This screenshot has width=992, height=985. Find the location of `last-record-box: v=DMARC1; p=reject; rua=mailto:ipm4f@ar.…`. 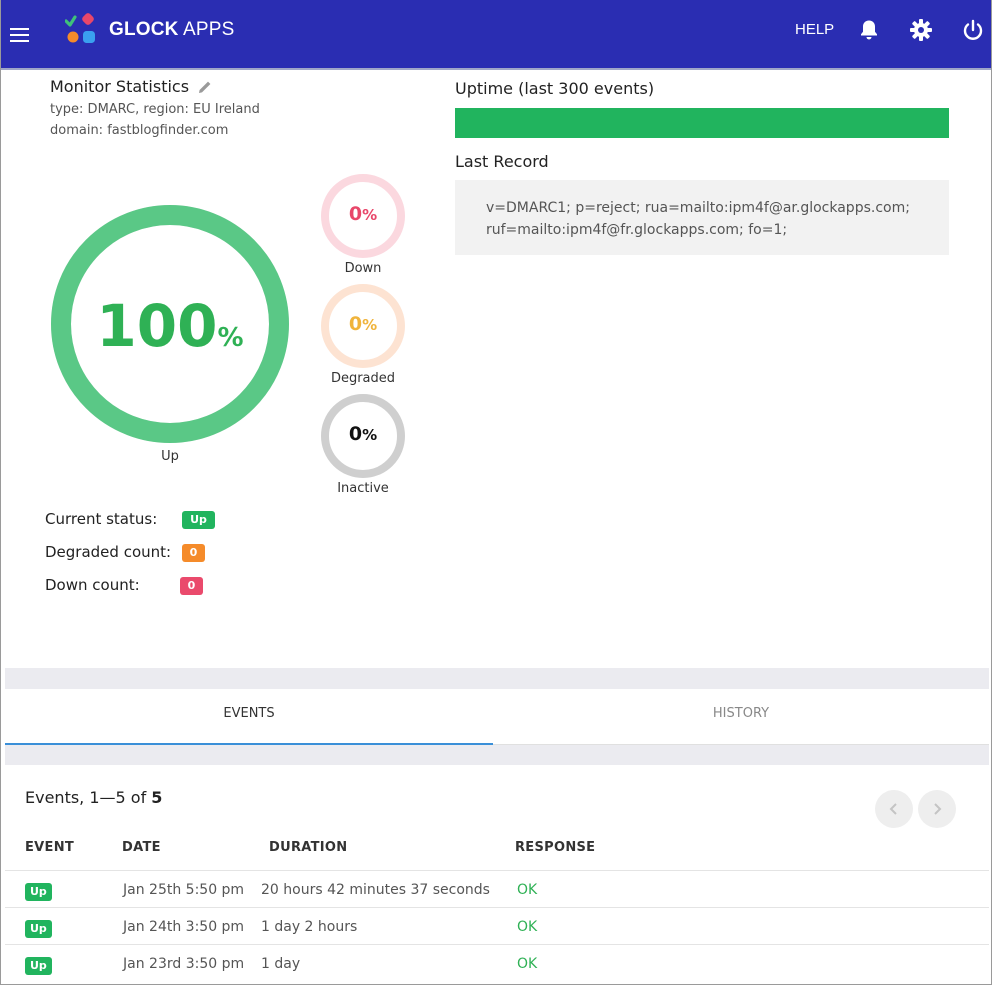

last-record-box: v=DMARC1; p=reject; rua=mailto:ipm4f@ar.… is located at coordinates (702, 217).